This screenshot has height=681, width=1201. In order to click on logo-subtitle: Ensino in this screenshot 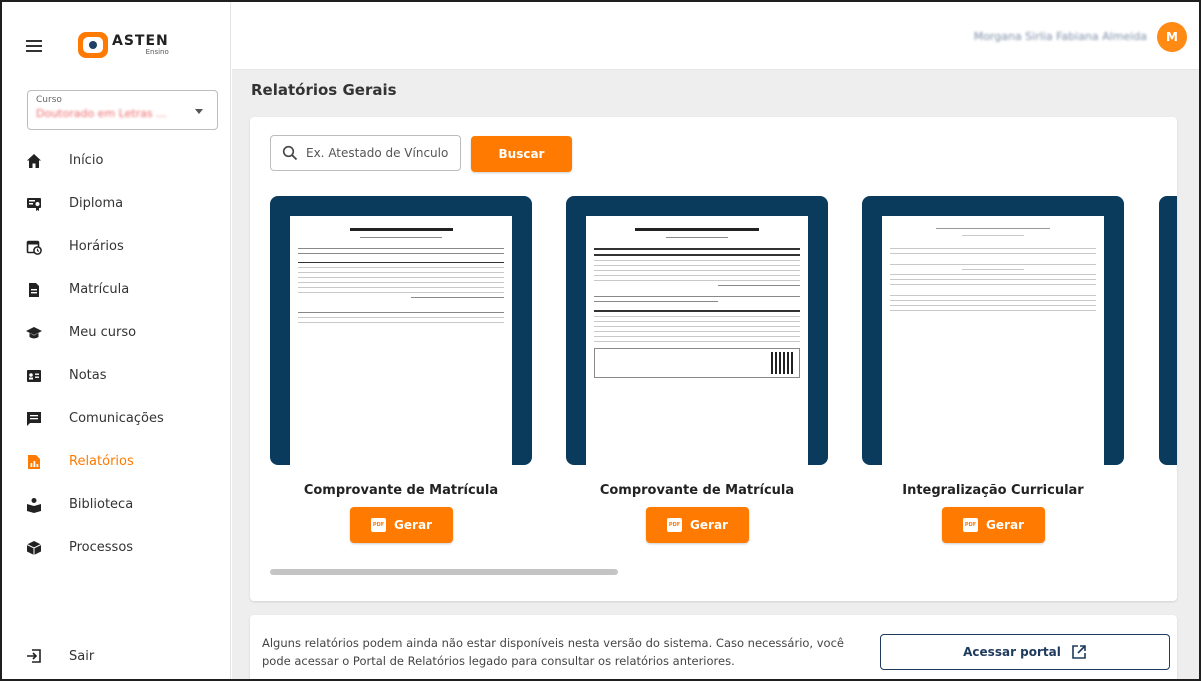, I will do `click(157, 52)`.